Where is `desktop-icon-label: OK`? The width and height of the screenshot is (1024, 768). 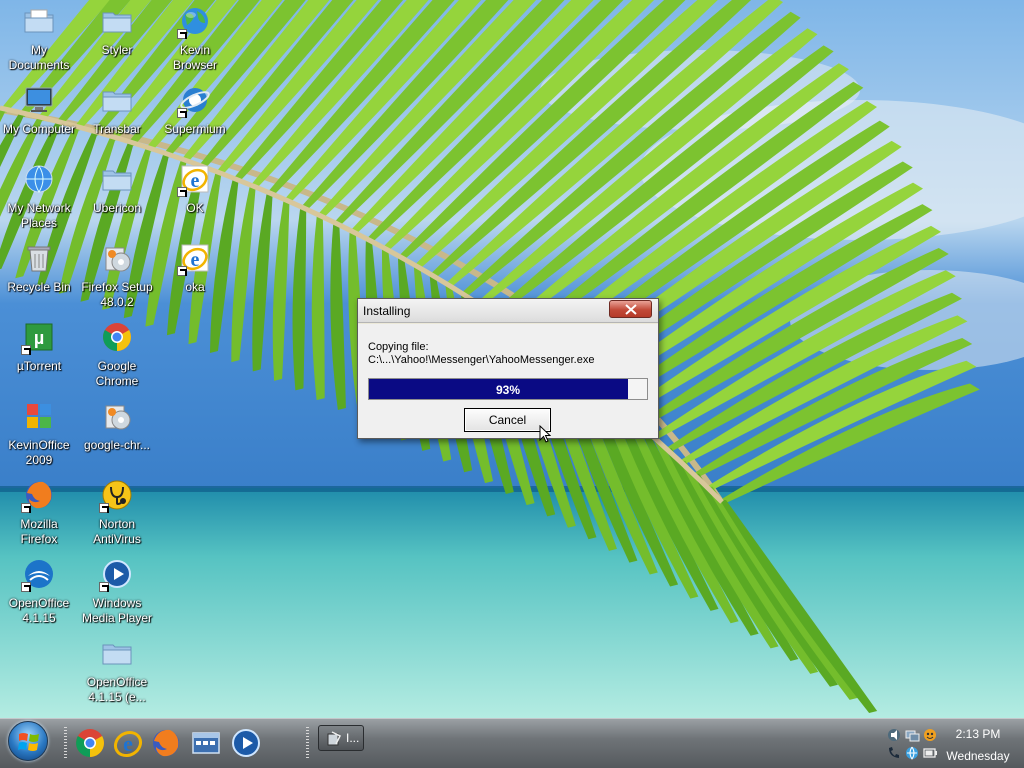
desktop-icon-label: OK is located at coordinates (195, 208).